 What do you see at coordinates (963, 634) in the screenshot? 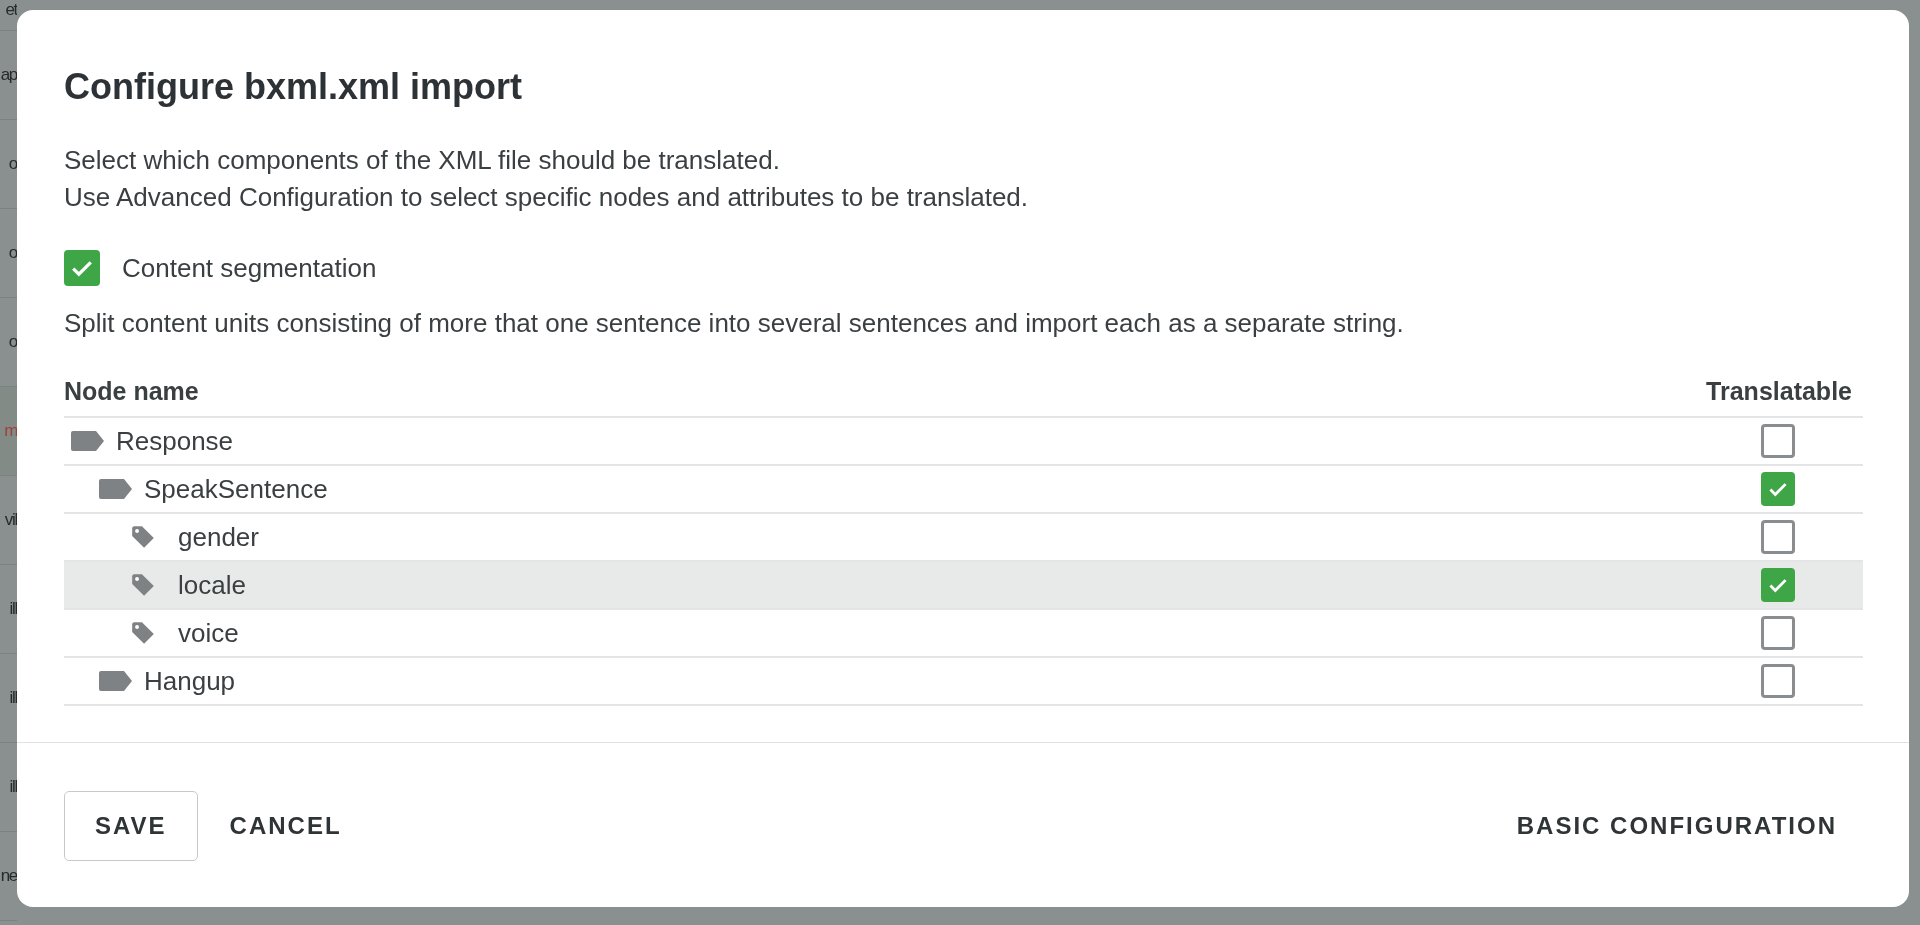
I see `tree-row: voice` at bounding box center [963, 634].